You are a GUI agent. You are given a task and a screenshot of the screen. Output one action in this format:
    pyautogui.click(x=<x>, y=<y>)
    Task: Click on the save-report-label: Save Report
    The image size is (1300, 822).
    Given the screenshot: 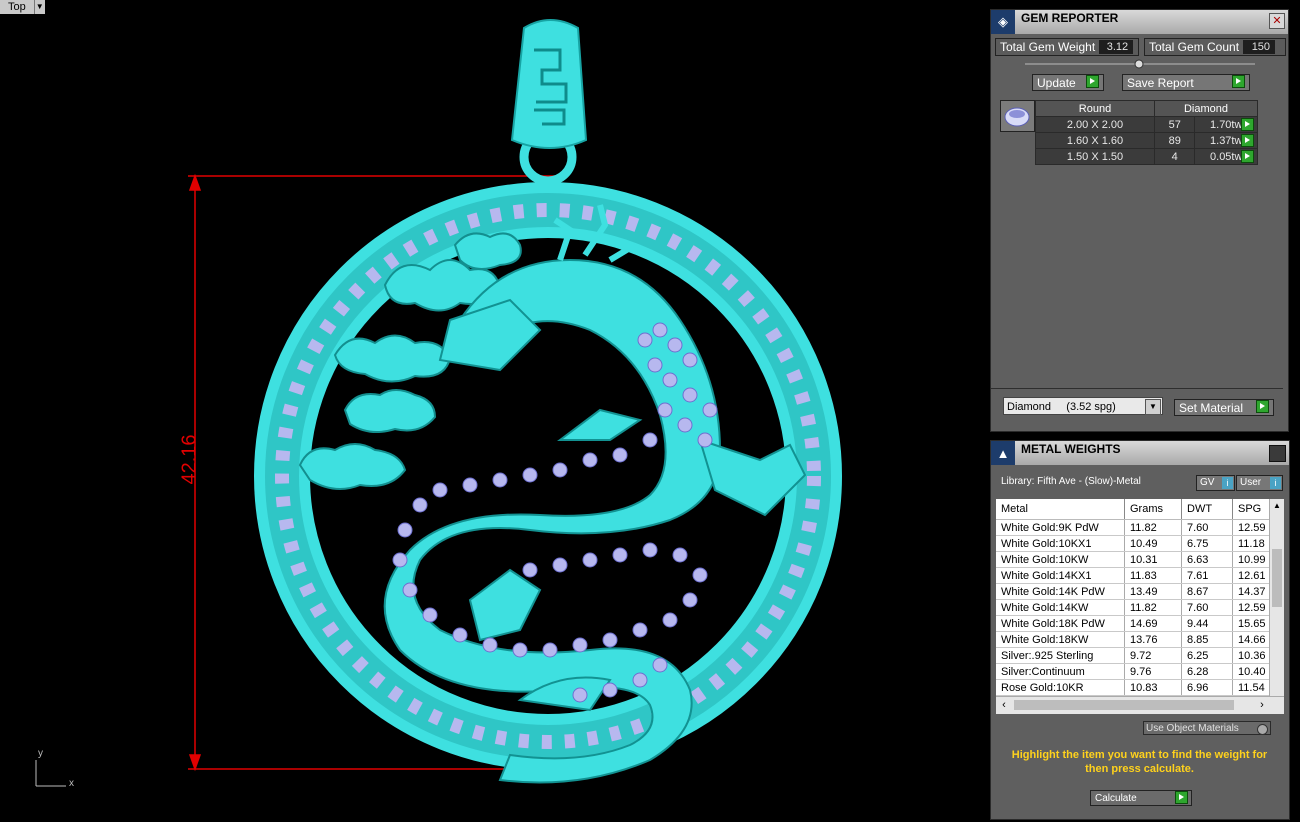 What is the action you would take?
    pyautogui.click(x=1160, y=82)
    